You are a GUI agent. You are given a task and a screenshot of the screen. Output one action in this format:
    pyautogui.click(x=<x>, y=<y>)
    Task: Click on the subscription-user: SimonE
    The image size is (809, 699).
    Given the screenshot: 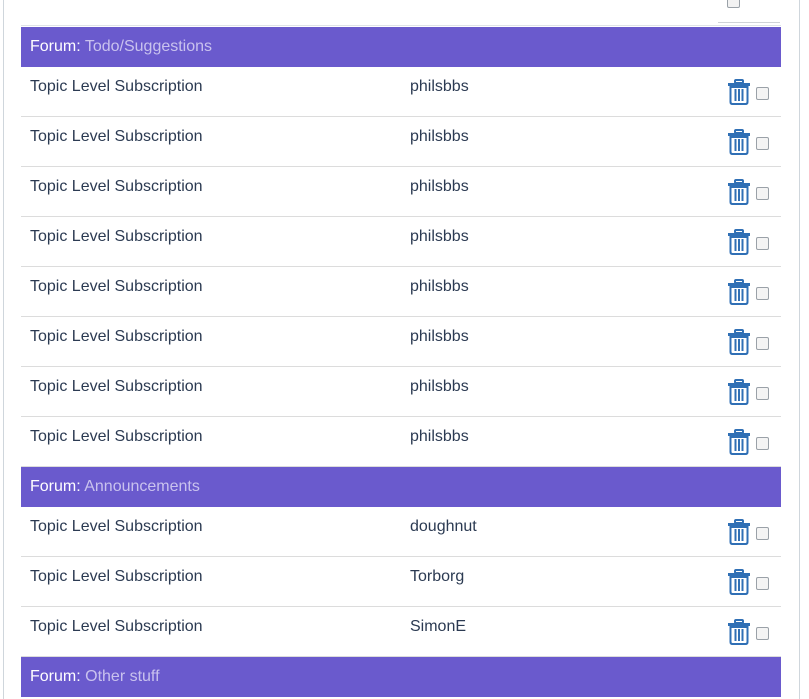 What is the action you would take?
    pyautogui.click(x=438, y=626)
    